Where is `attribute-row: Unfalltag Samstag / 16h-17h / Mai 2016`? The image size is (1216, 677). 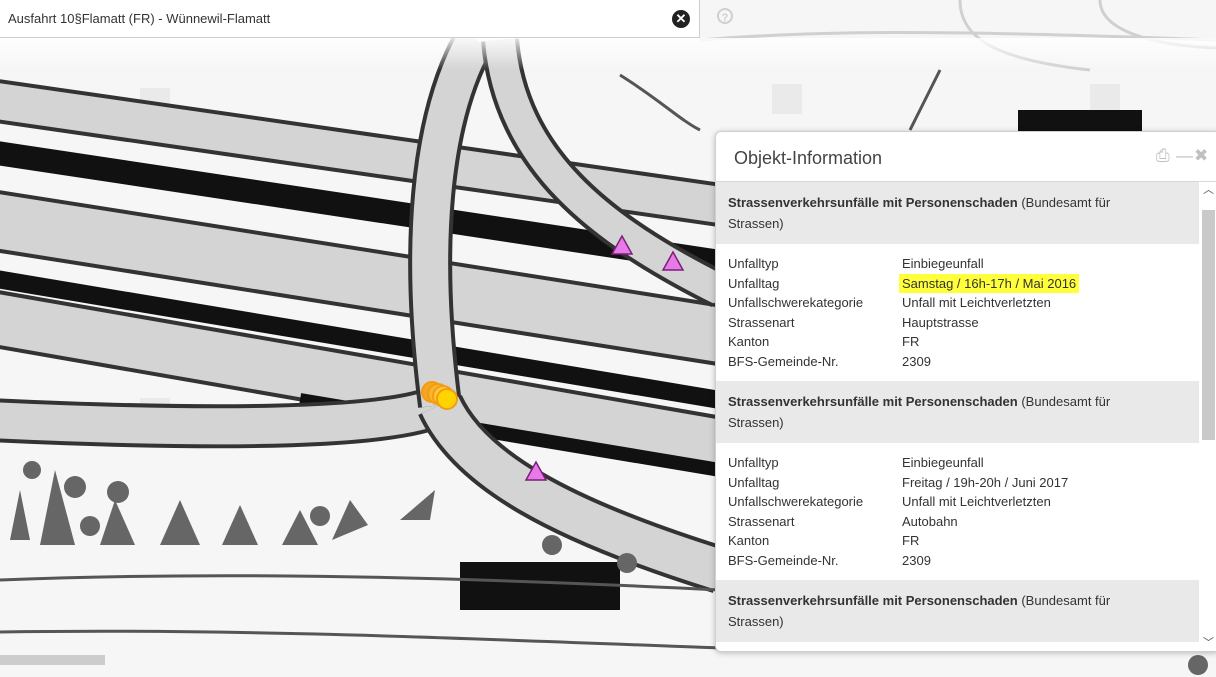
attribute-row: Unfalltag Samstag / 16h-17h / Mai 2016 is located at coordinates (957, 283).